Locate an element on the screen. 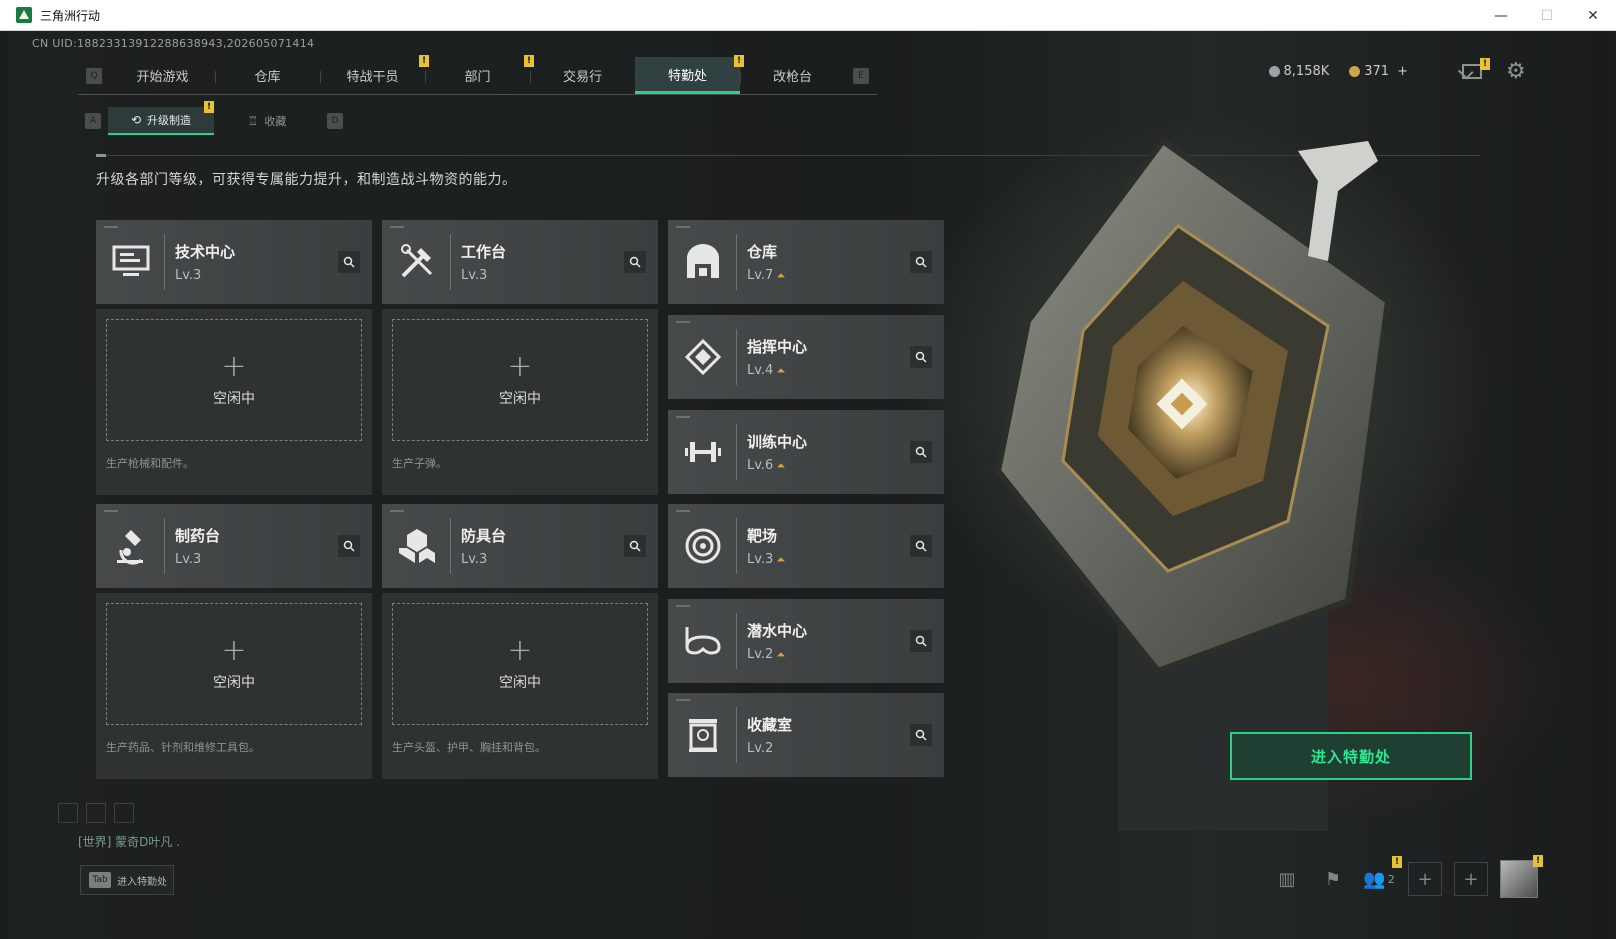 The image size is (1616, 939). add-currency-icon: + is located at coordinates (1402, 71).